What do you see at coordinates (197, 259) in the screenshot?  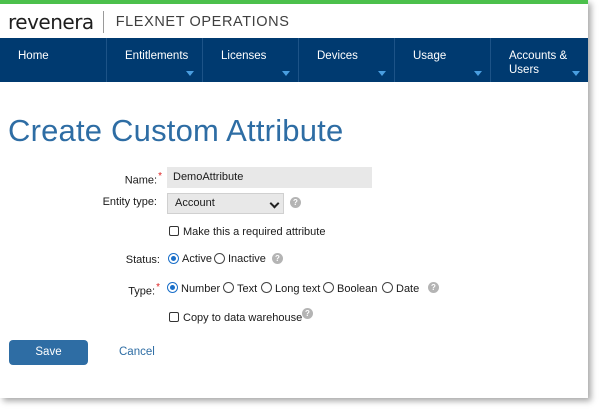 I see `status-active-label: Active` at bounding box center [197, 259].